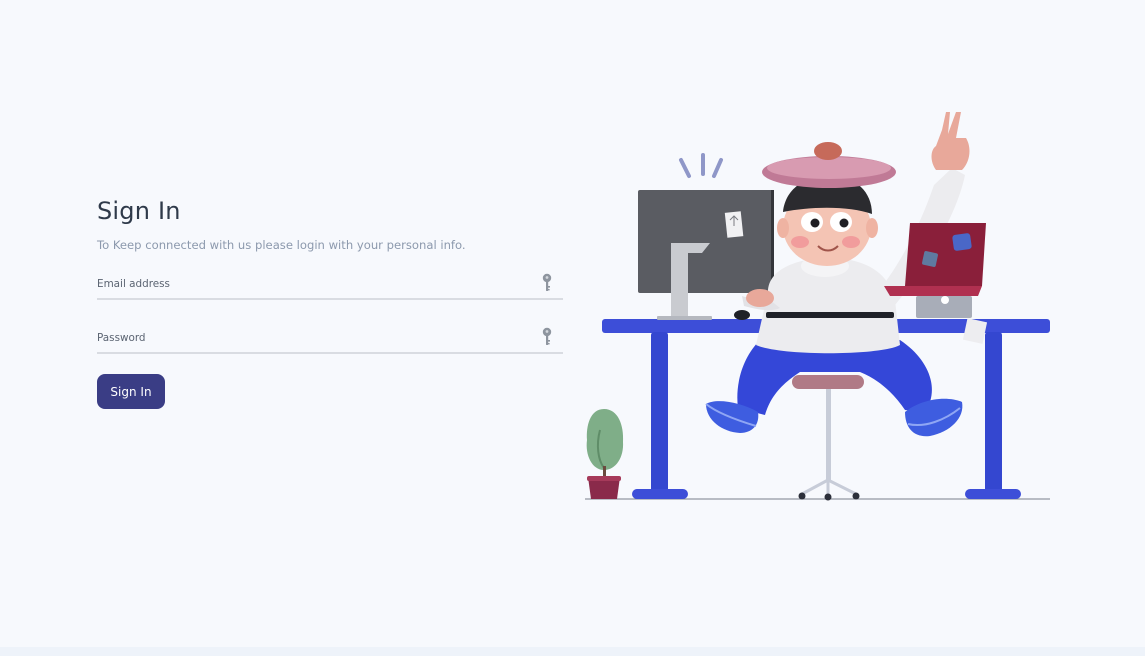  What do you see at coordinates (605, 454) in the screenshot?
I see `plant-illustration` at bounding box center [605, 454].